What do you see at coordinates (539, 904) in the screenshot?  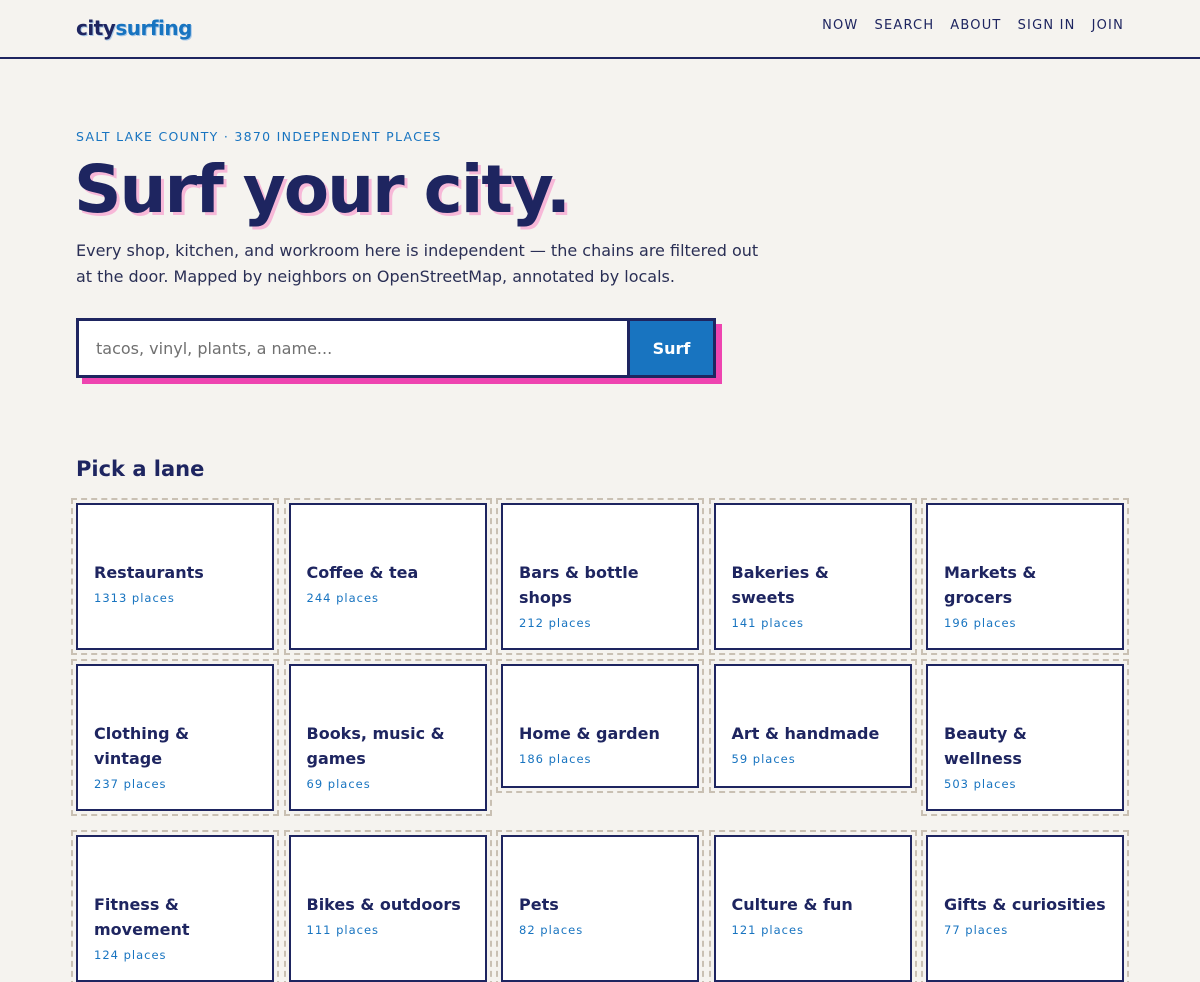 I see `lane-name: Pets` at bounding box center [539, 904].